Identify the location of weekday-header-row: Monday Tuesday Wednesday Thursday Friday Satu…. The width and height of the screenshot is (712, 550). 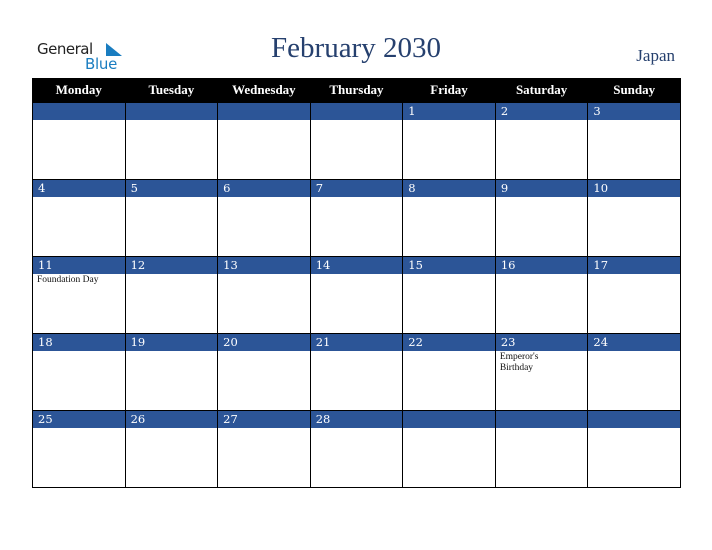
(356, 90).